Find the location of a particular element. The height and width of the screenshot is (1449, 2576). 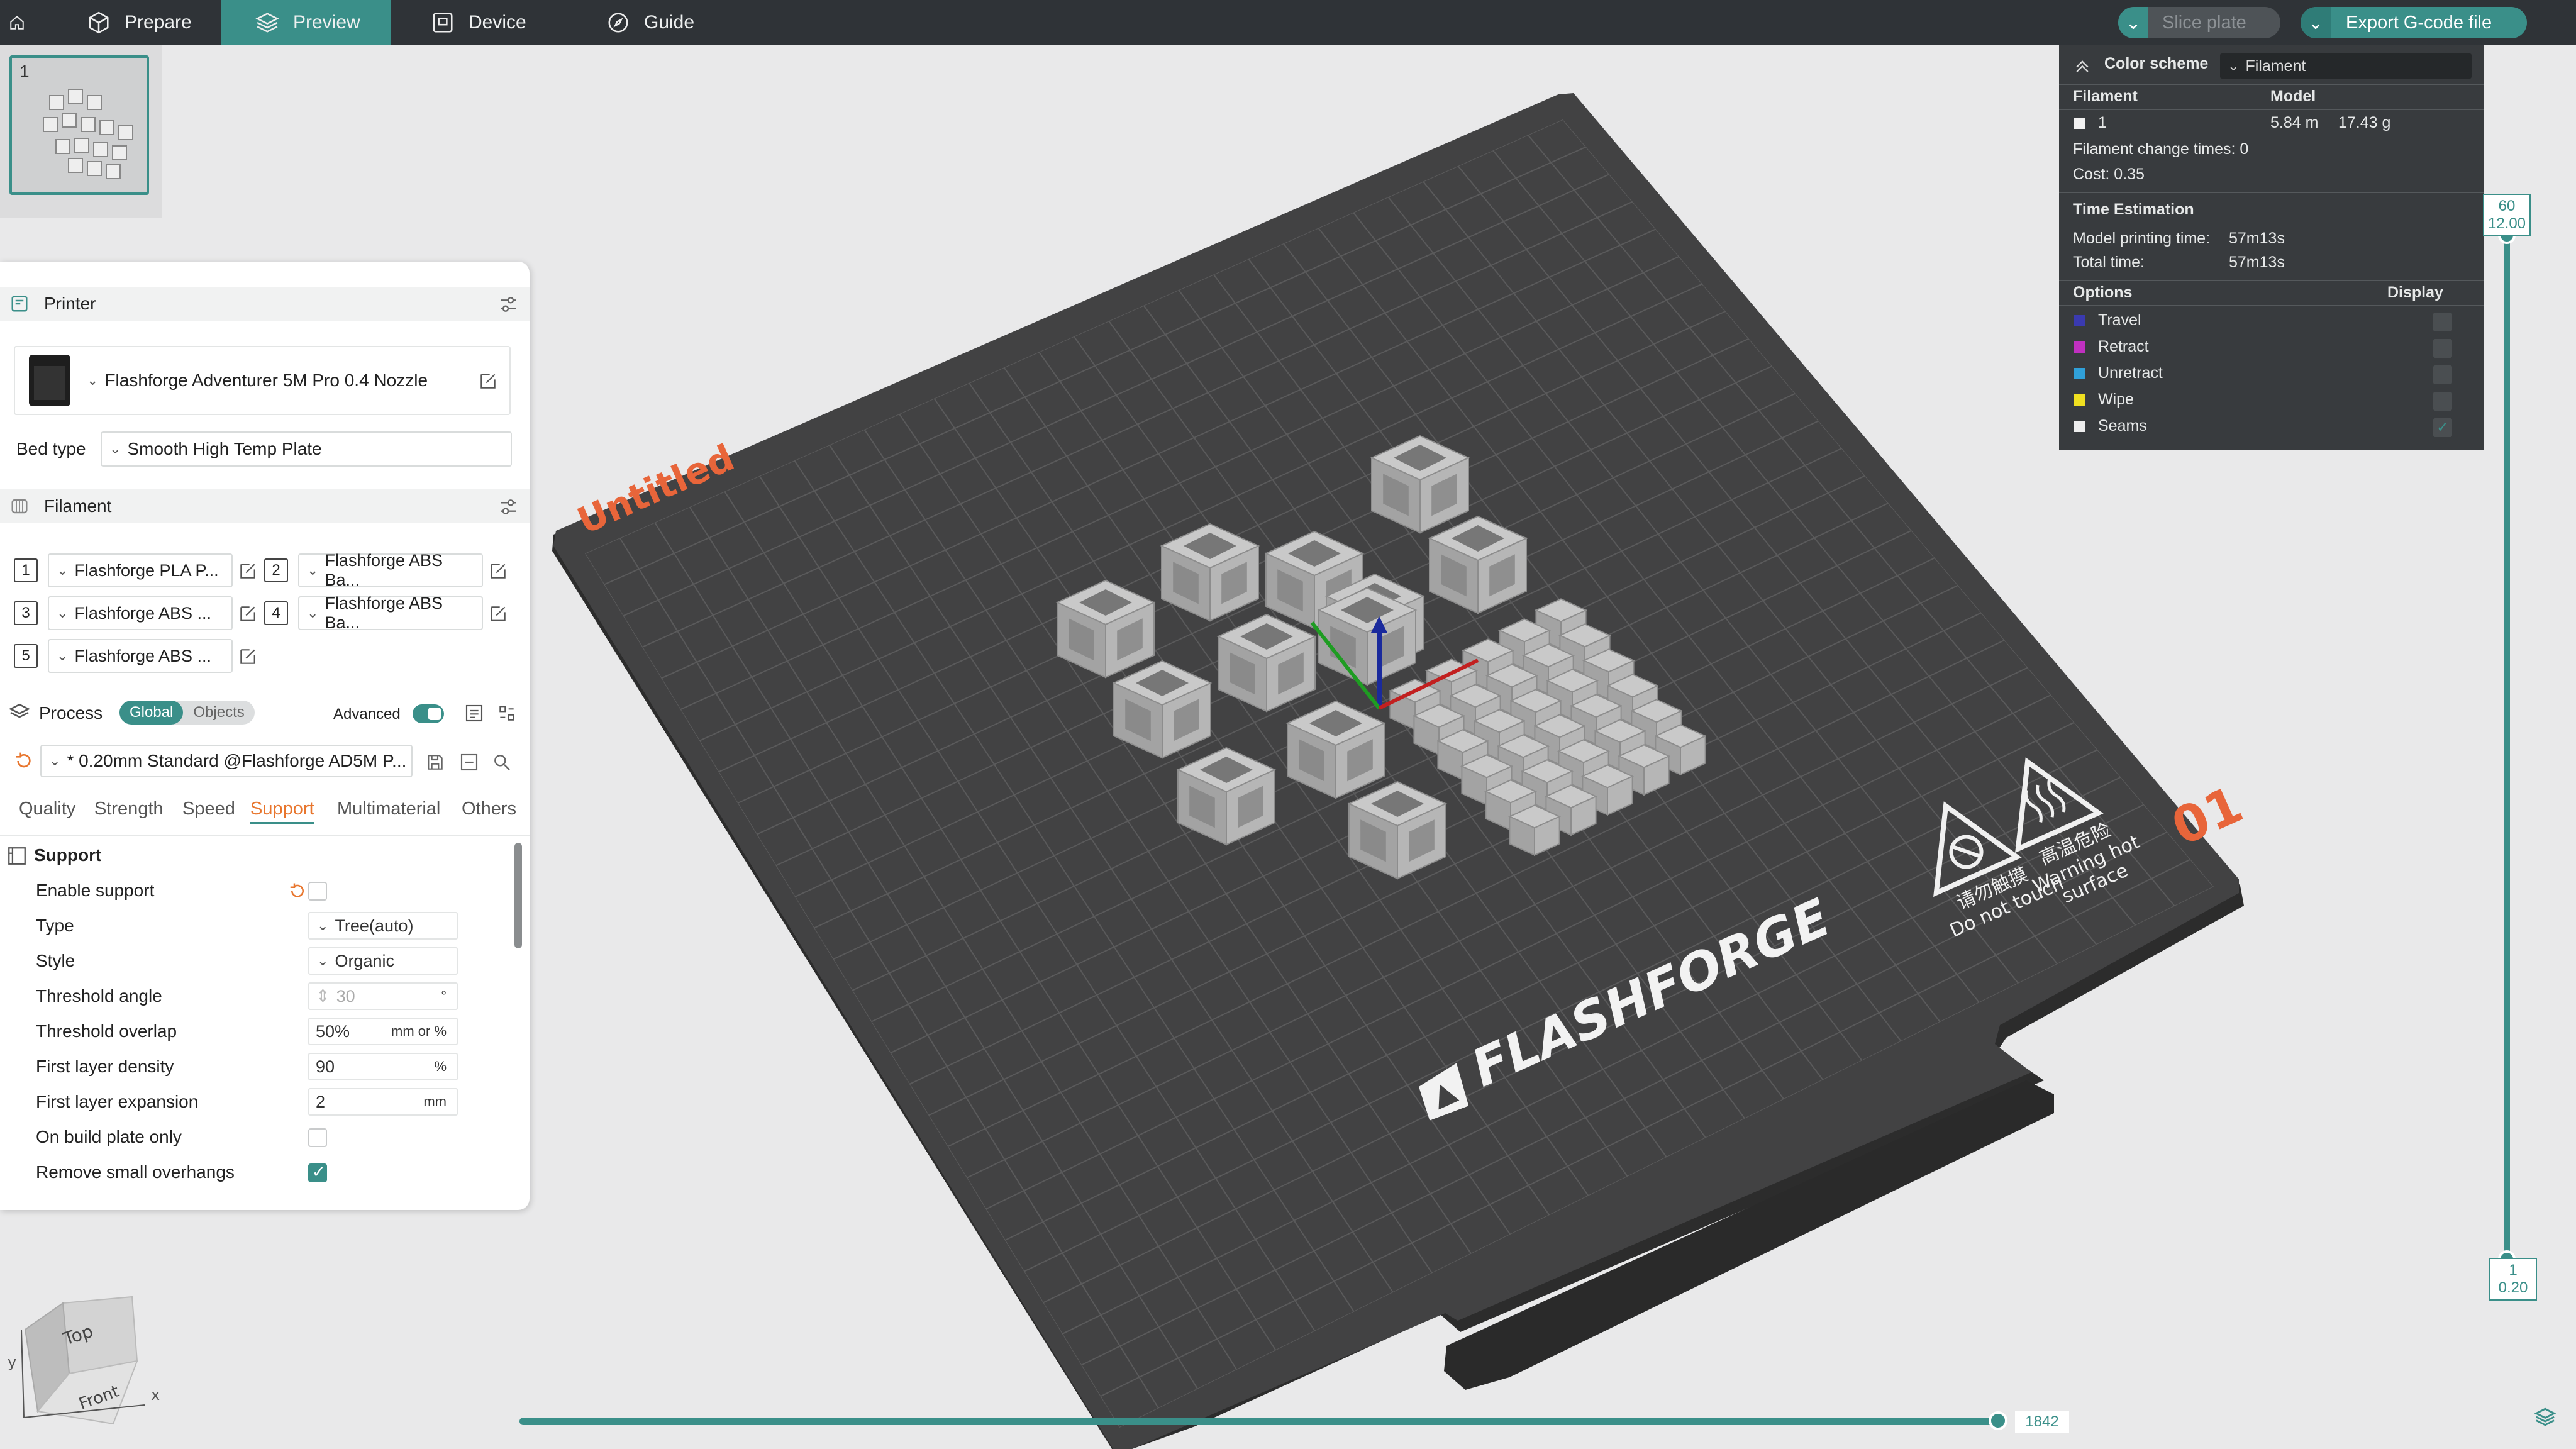

search-icon is located at coordinates (502, 762).